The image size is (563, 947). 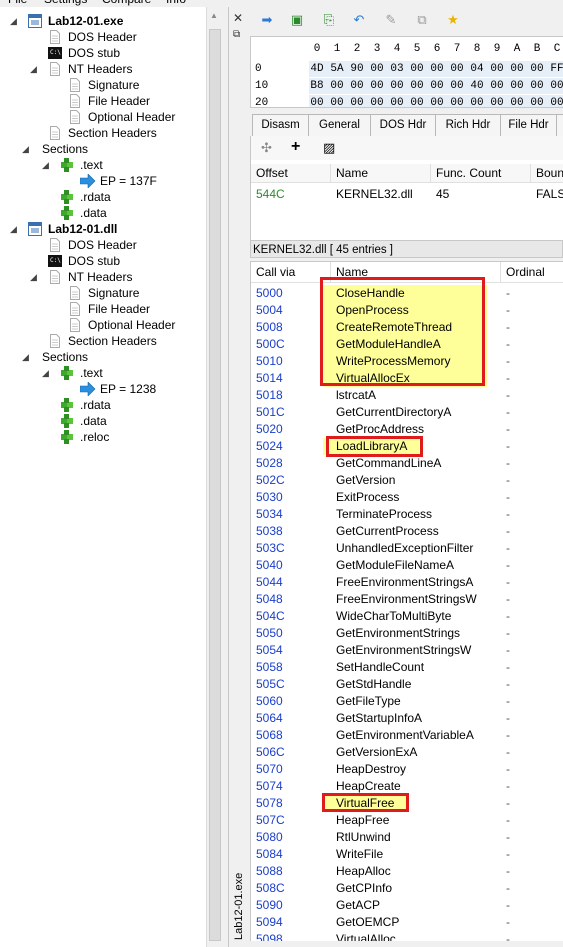 I want to click on close-icon: ✕, so click(x=238, y=18).